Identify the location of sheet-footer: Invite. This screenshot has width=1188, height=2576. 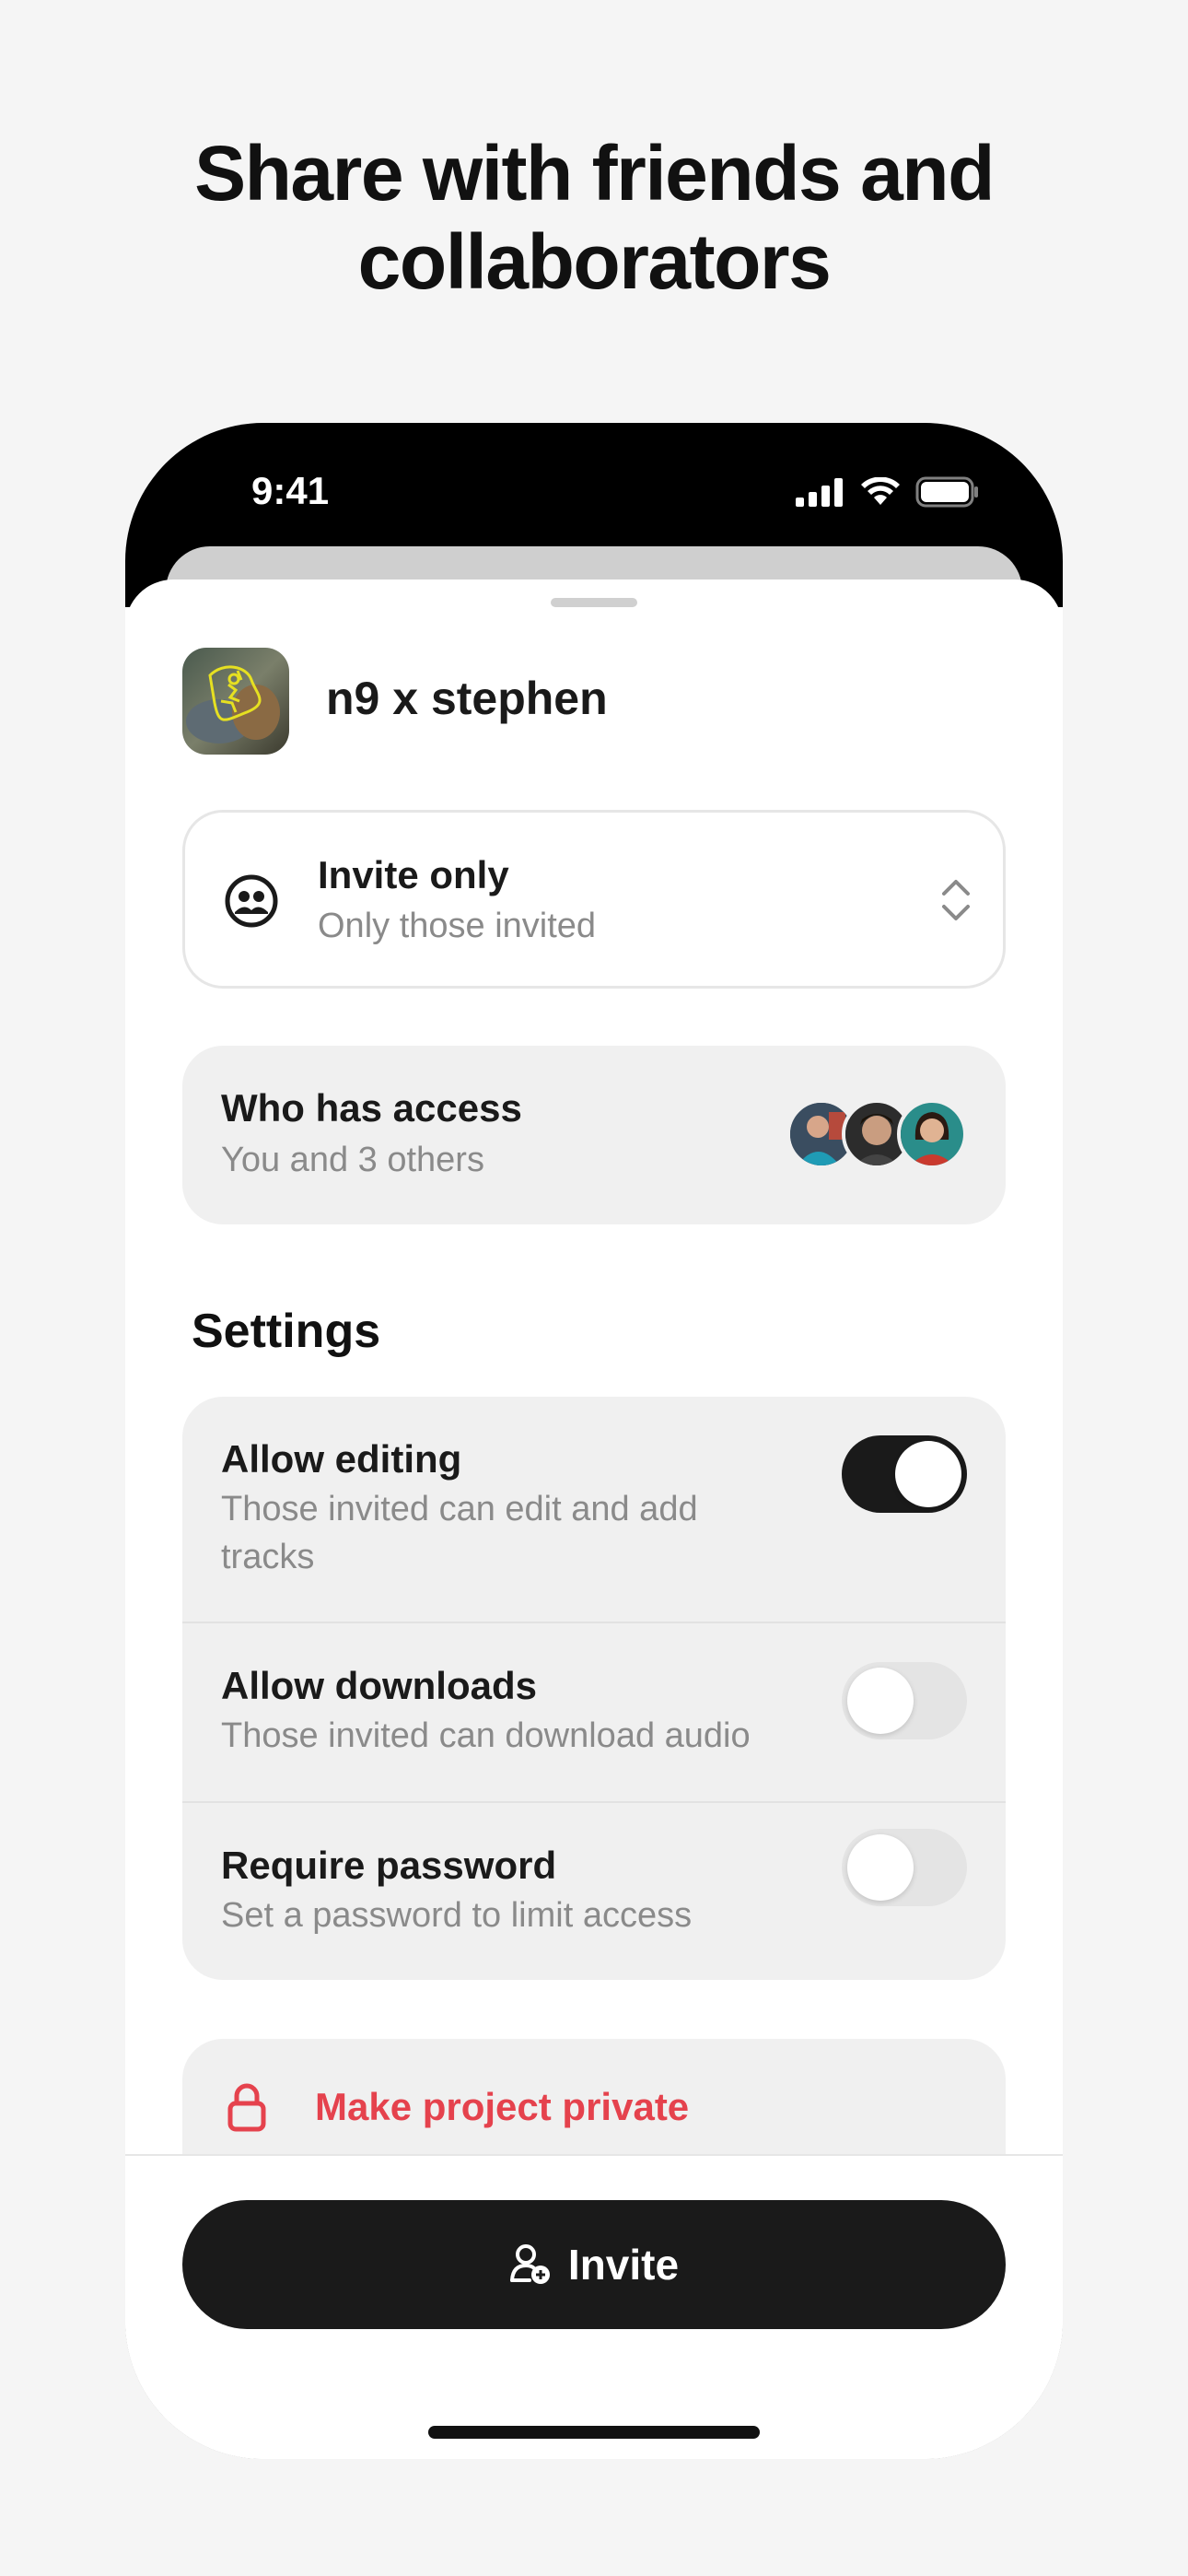
(594, 2306).